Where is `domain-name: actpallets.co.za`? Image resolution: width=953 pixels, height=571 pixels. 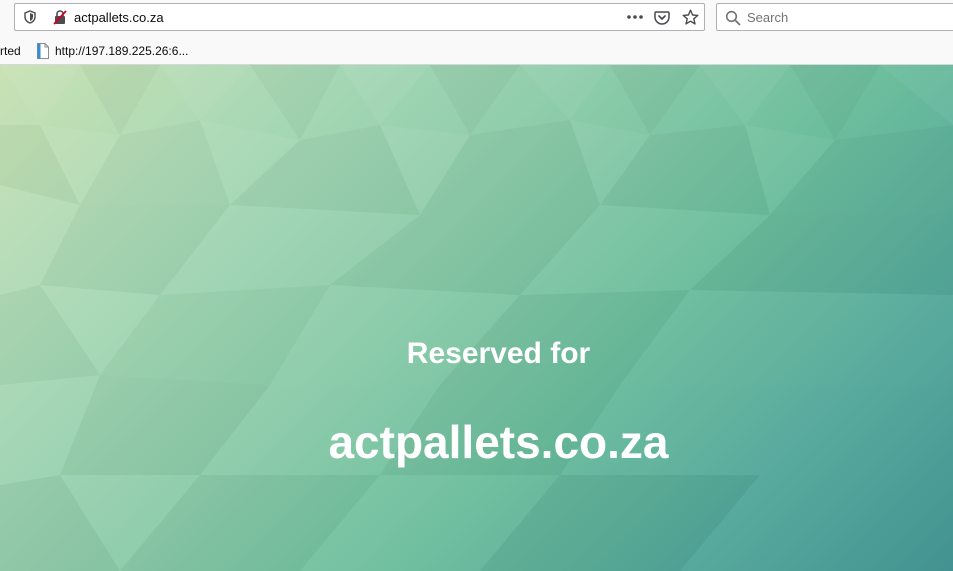 domain-name: actpallets.co.za is located at coordinates (498, 442).